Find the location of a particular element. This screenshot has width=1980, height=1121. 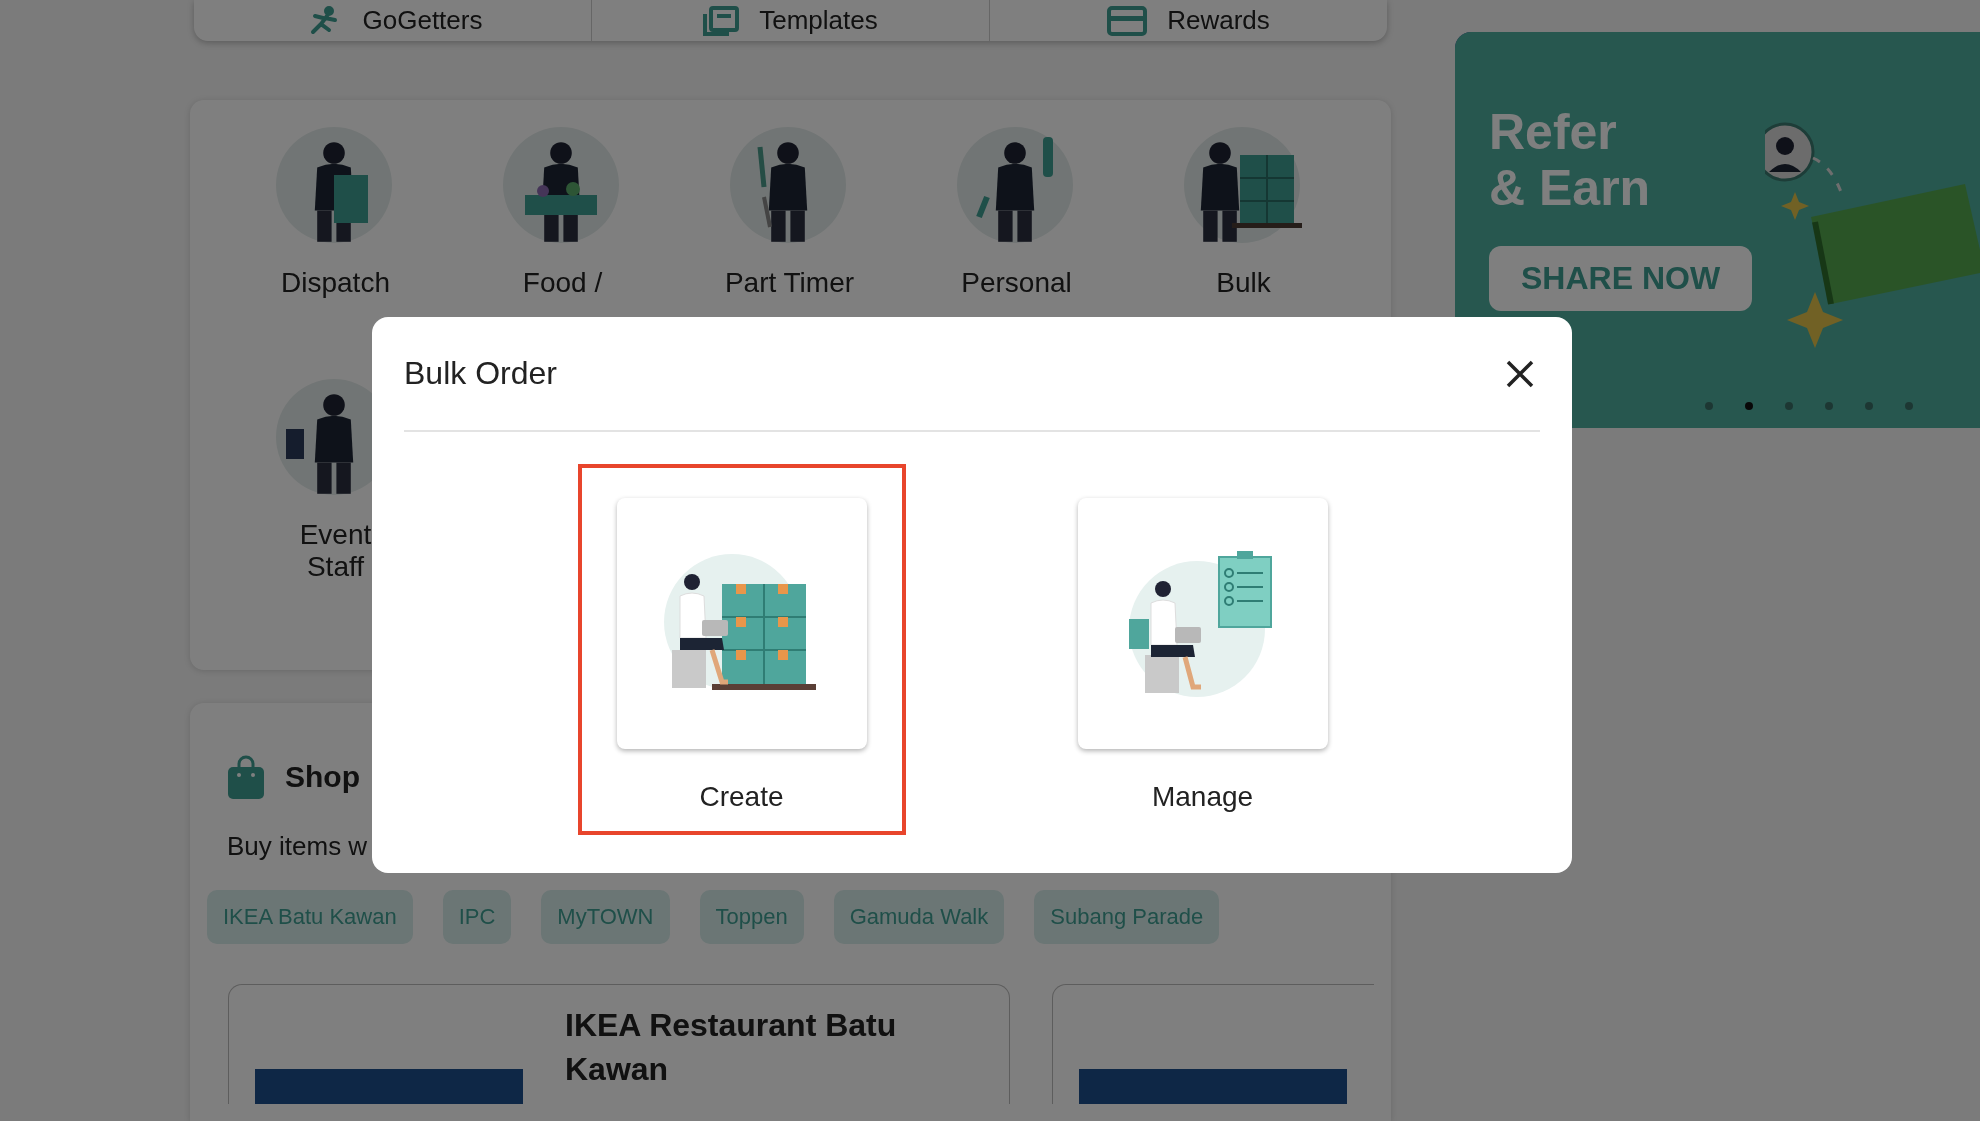

section-title: Shop is located at coordinates (322, 777).